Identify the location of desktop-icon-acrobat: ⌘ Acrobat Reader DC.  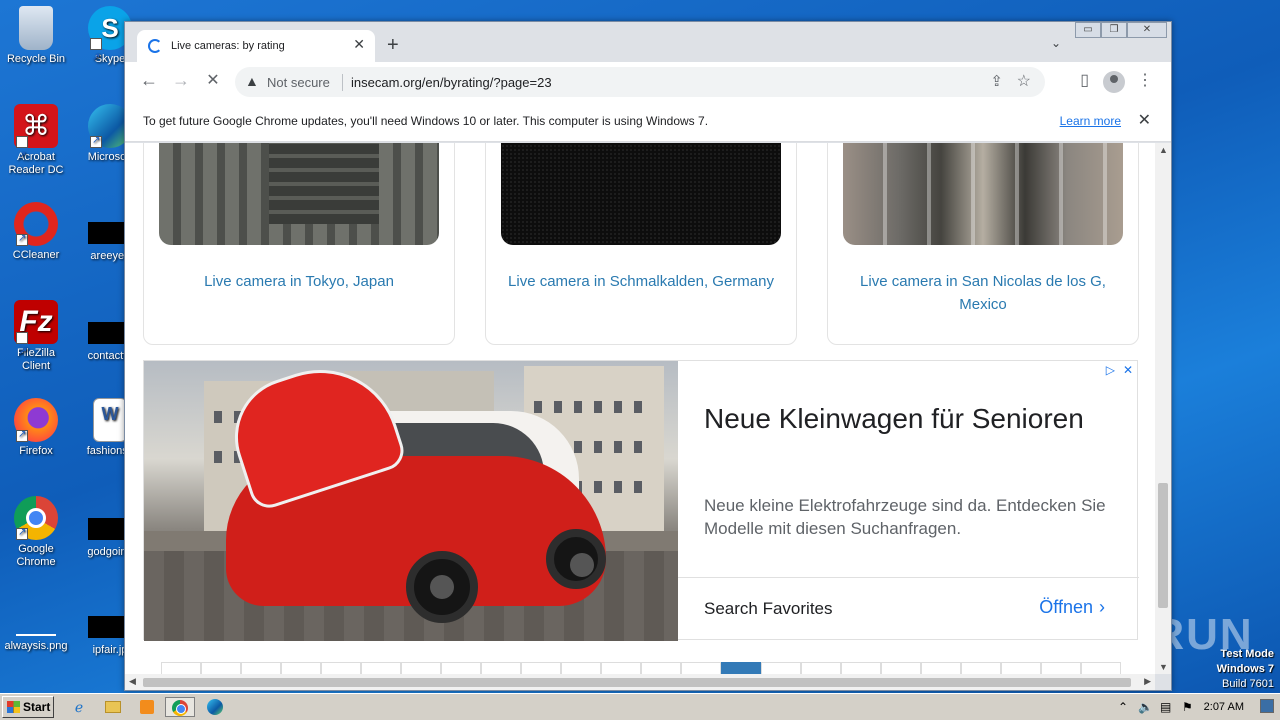
(36, 141).